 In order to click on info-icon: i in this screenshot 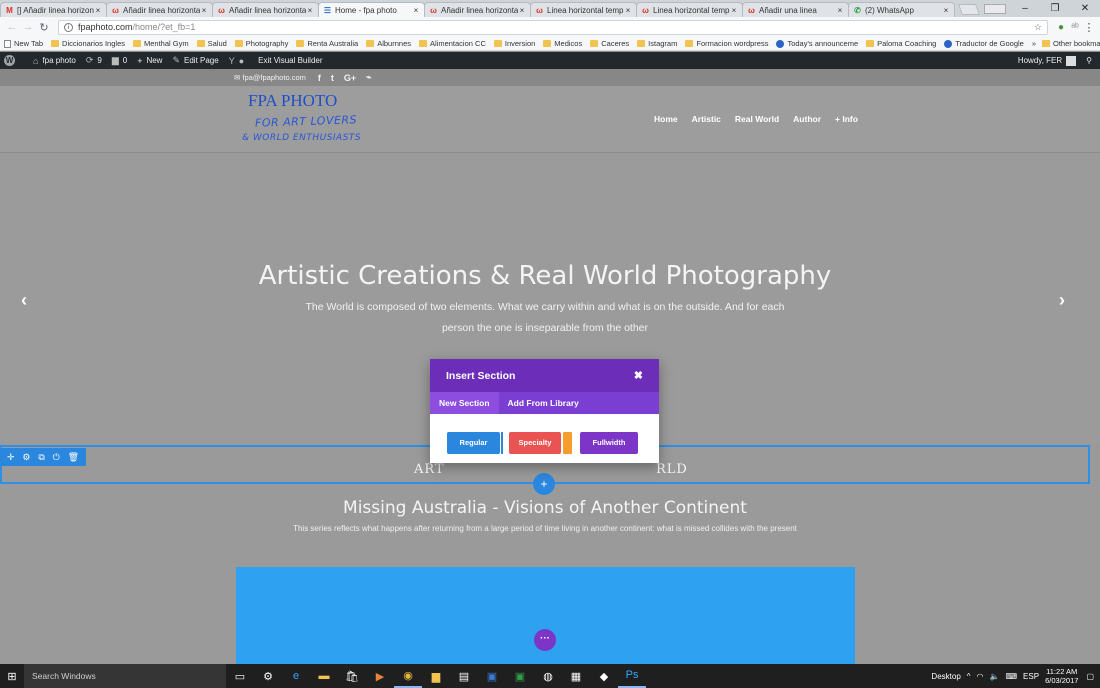, I will do `click(68, 27)`.